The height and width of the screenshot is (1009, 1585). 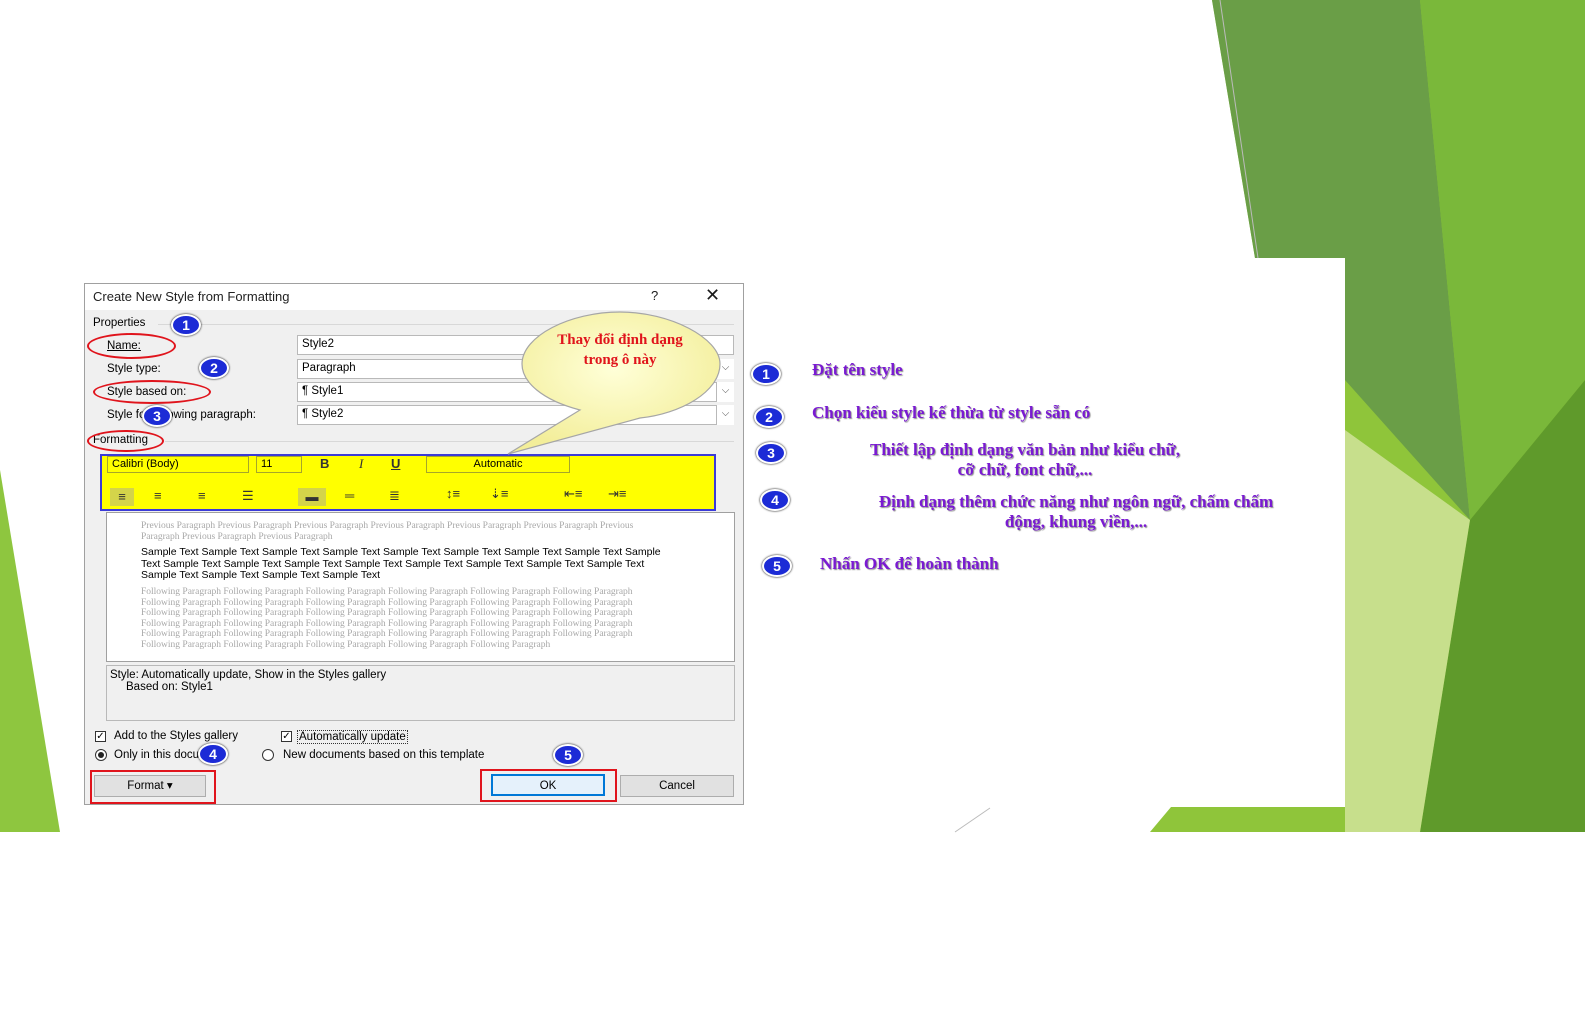 I want to click on close-icon: ✕, so click(x=712, y=295).